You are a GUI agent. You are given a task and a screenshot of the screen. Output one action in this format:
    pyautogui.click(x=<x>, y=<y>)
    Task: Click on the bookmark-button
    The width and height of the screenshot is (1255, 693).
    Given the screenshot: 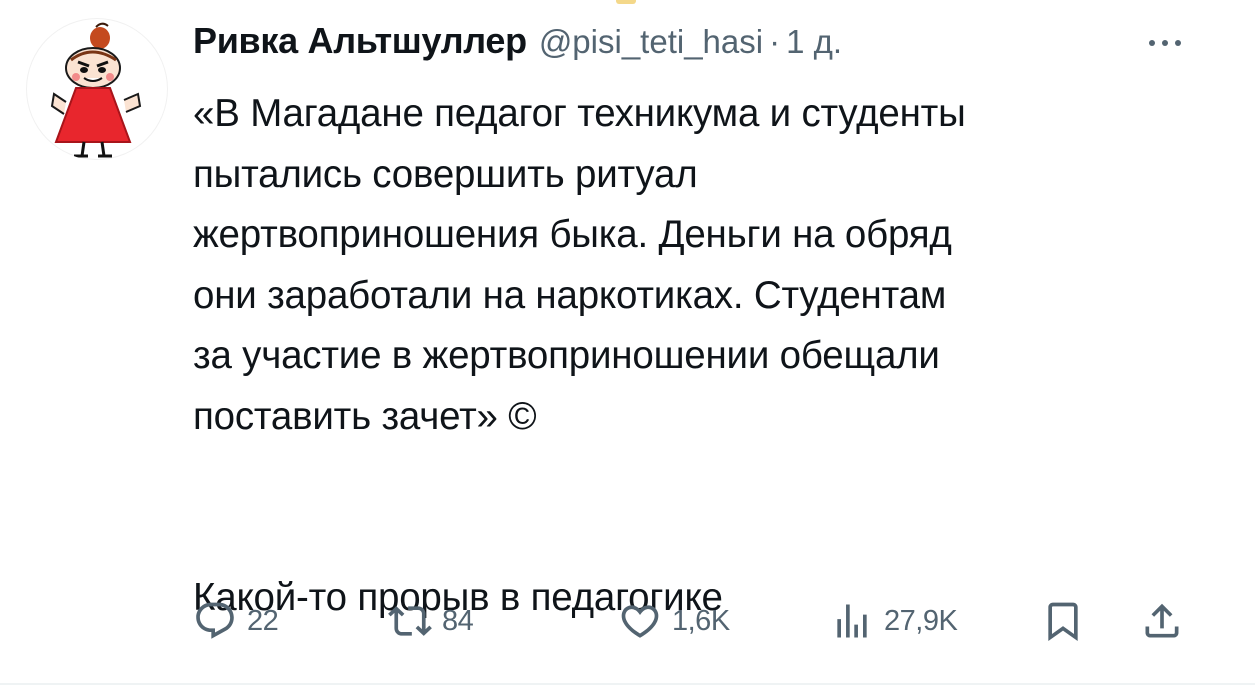 What is the action you would take?
    pyautogui.click(x=1063, y=621)
    